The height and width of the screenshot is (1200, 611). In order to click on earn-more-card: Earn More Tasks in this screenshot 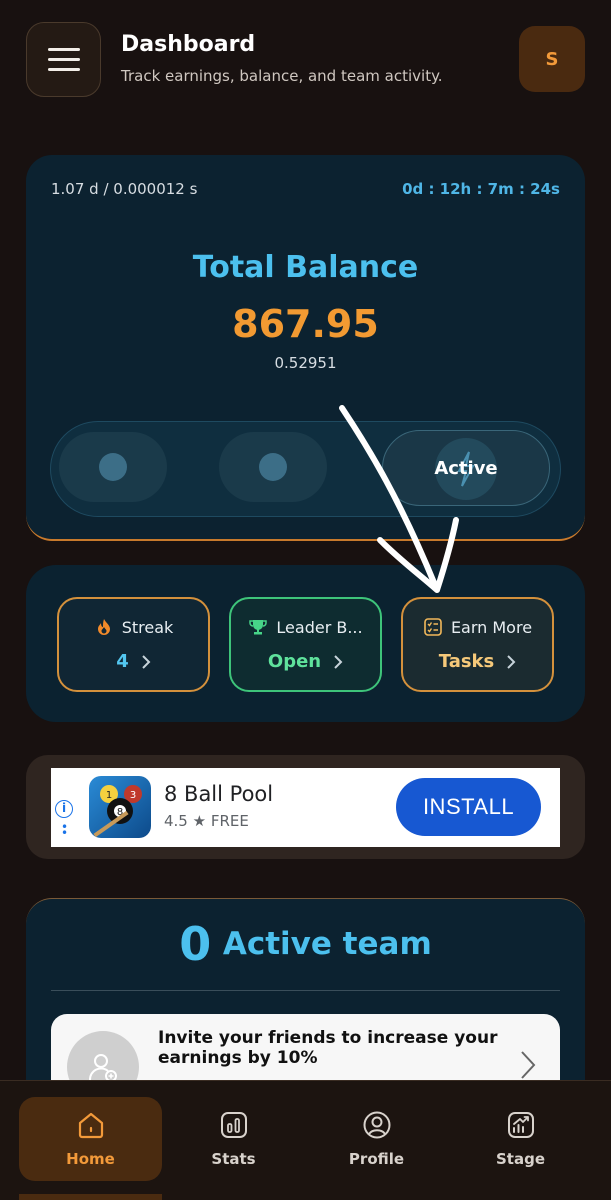, I will do `click(477, 644)`.